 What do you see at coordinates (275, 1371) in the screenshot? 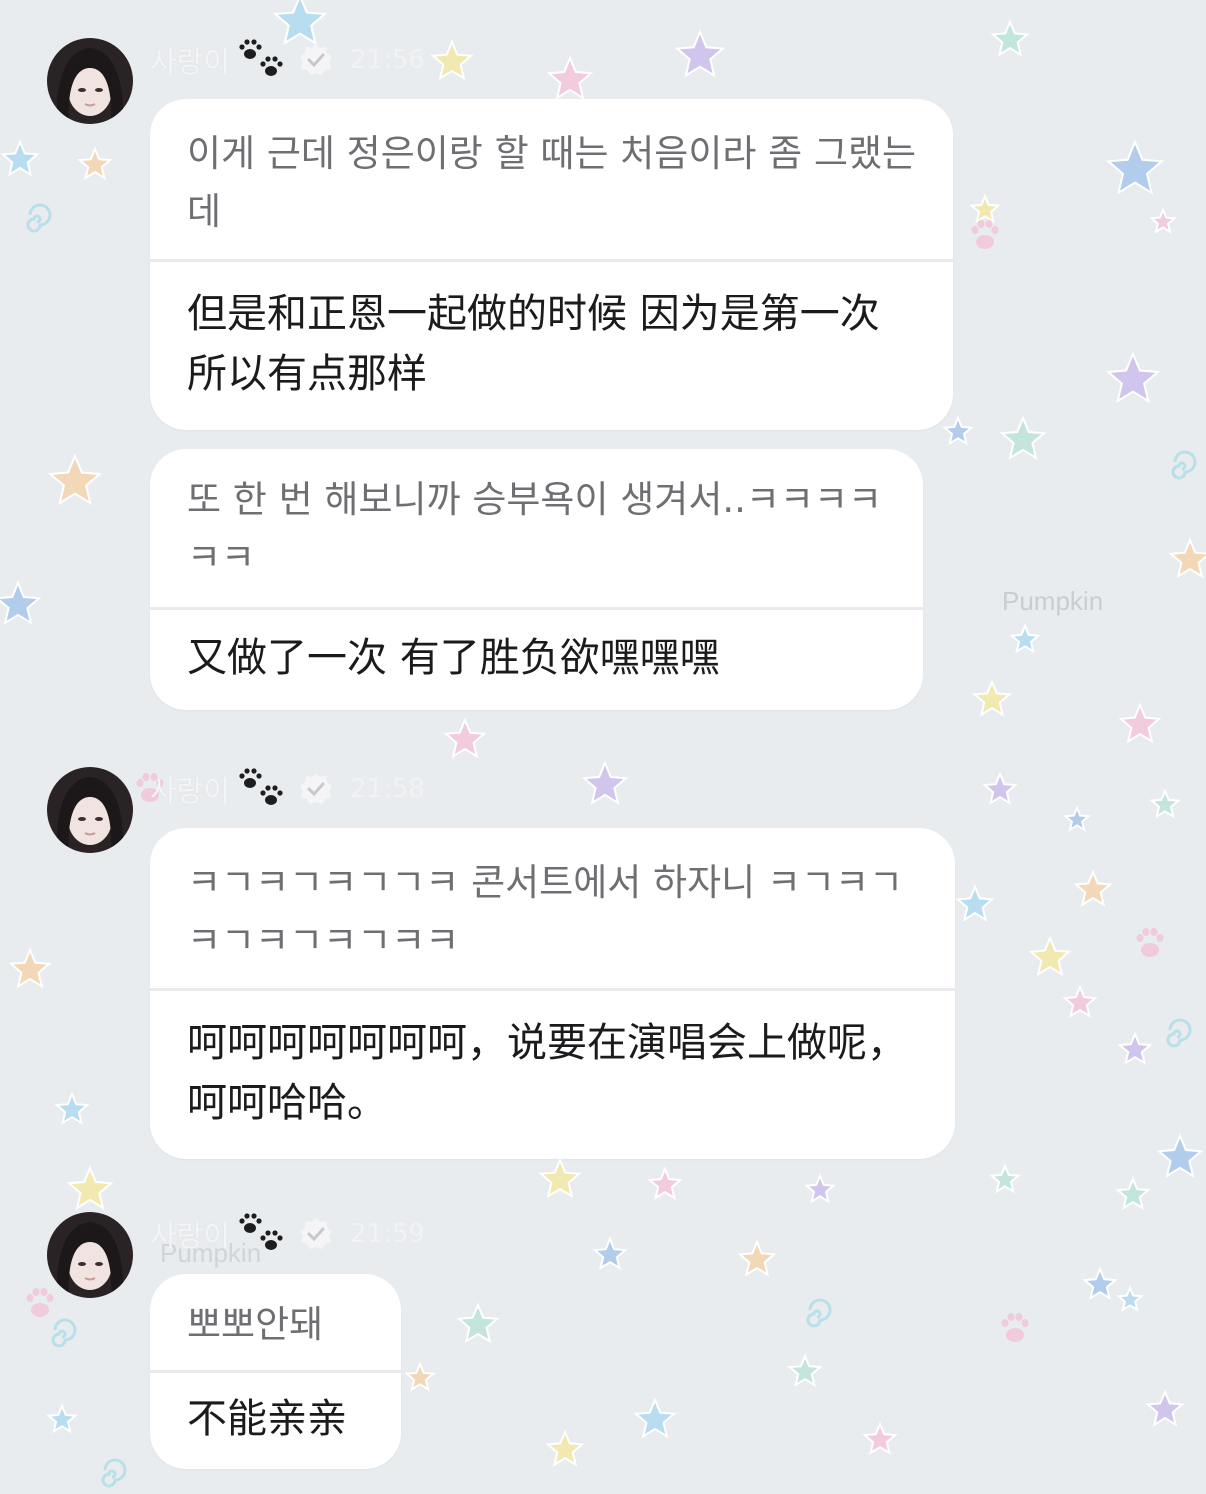
I see `chat-bubble: 뽀뽀안돼 不能亲亲` at bounding box center [275, 1371].